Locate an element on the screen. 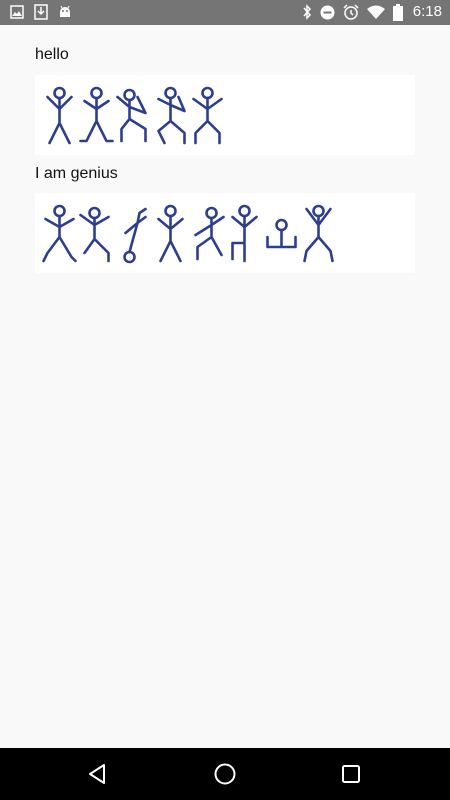  recents-icon is located at coordinates (351, 774).